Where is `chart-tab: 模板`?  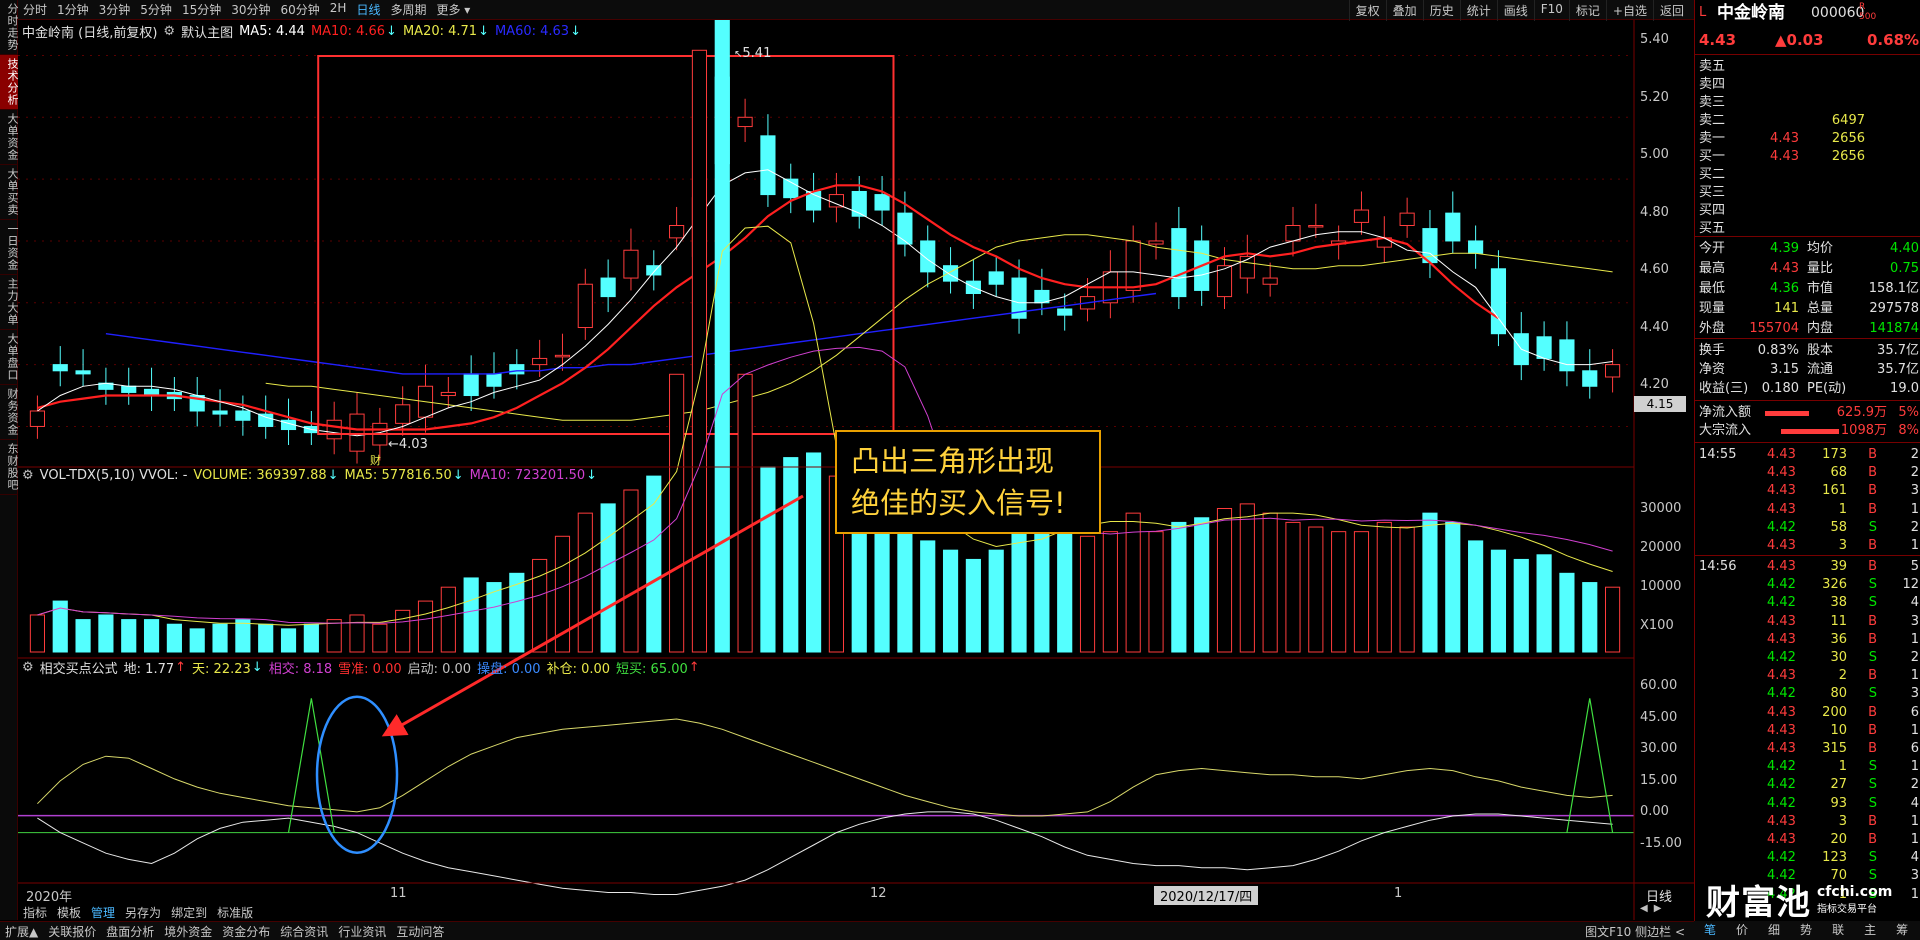
chart-tab: 模板 is located at coordinates (69, 912).